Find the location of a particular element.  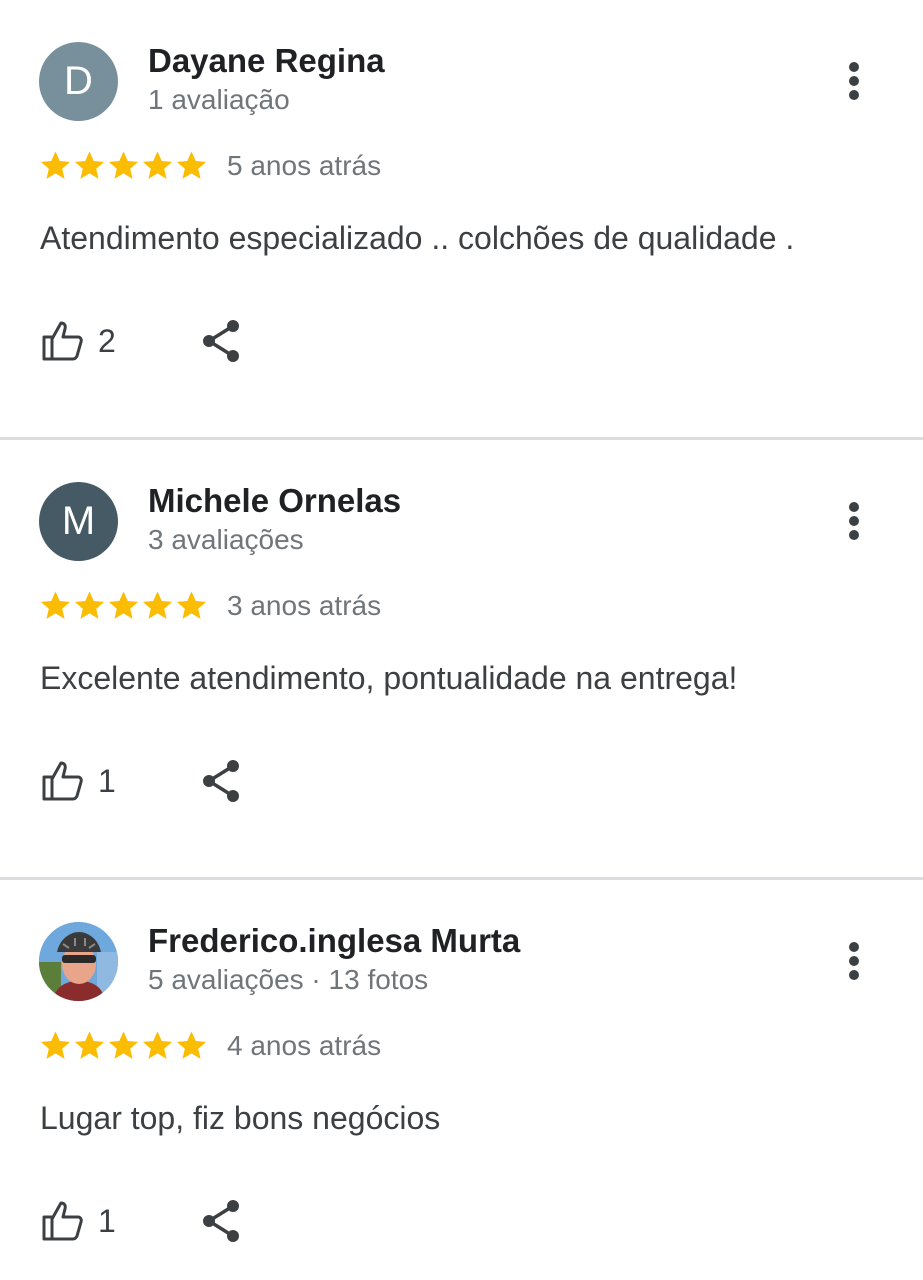

avatar is located at coordinates (78, 961).